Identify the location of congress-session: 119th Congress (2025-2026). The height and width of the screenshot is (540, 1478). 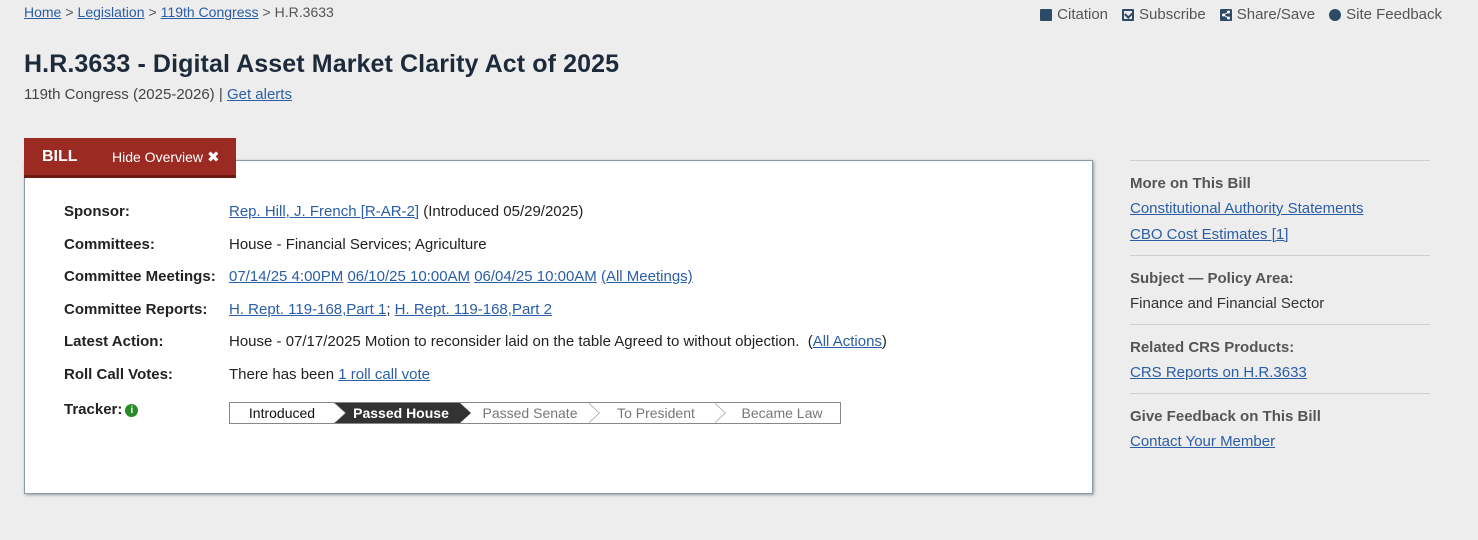
(119, 94).